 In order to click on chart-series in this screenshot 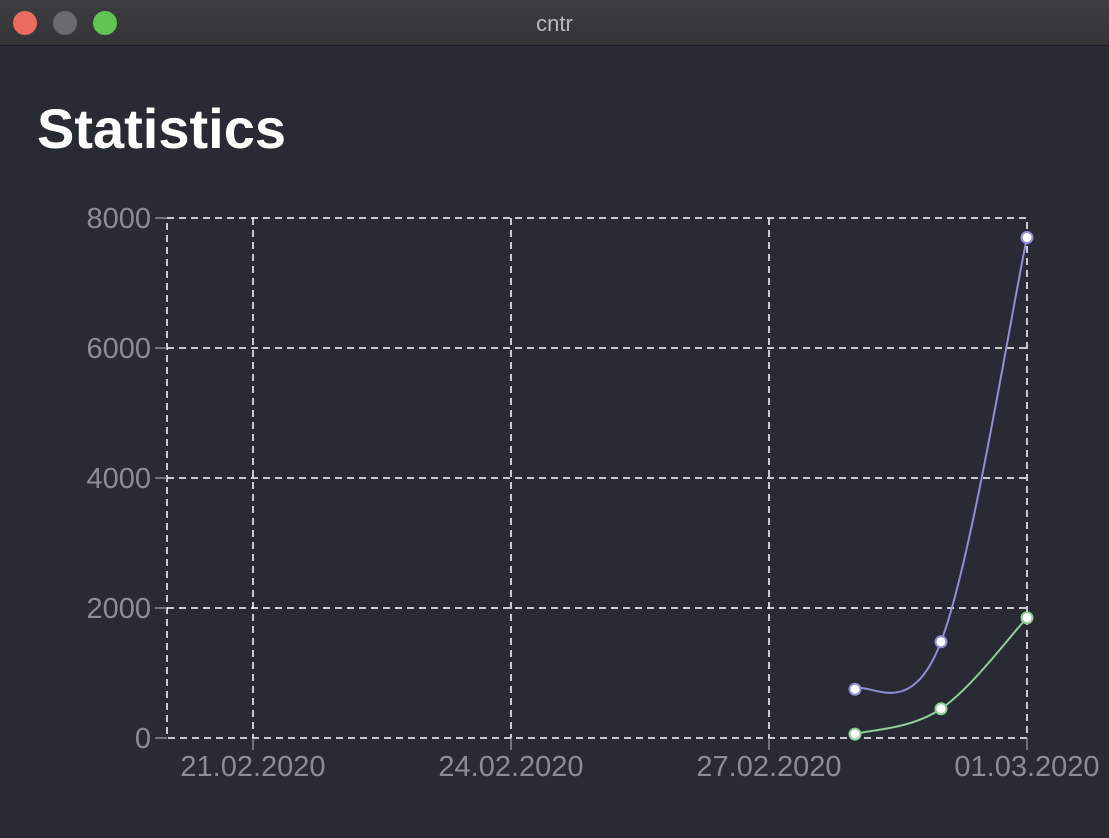, I will do `click(941, 486)`.